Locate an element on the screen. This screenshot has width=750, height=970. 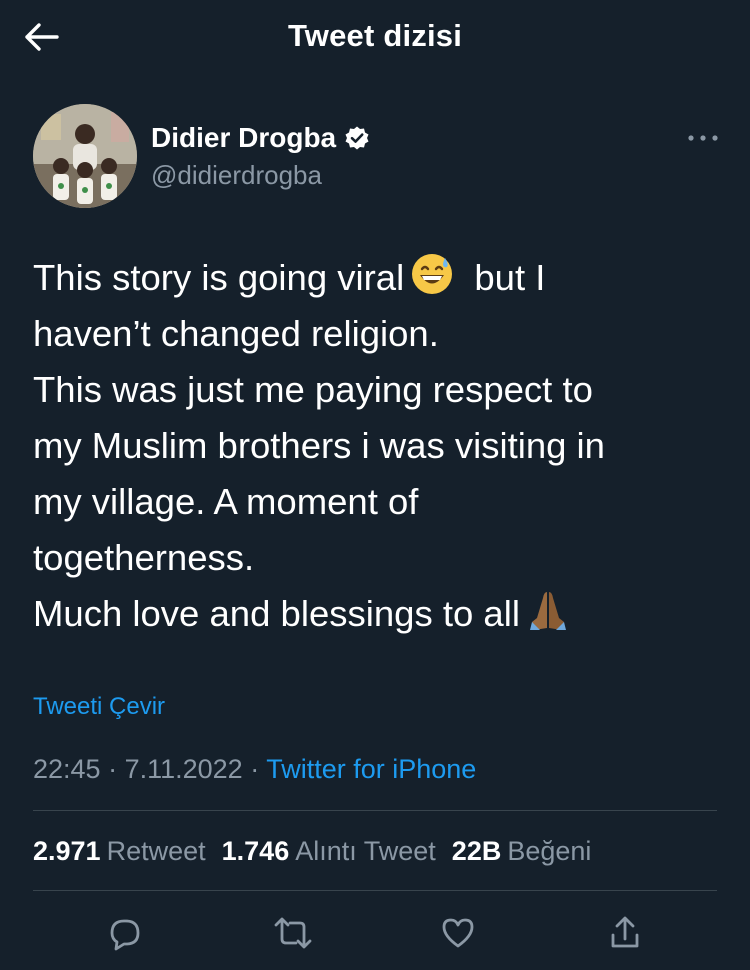
quote-tweet-count: 1.746 Alıntı Tweet is located at coordinates (329, 851).